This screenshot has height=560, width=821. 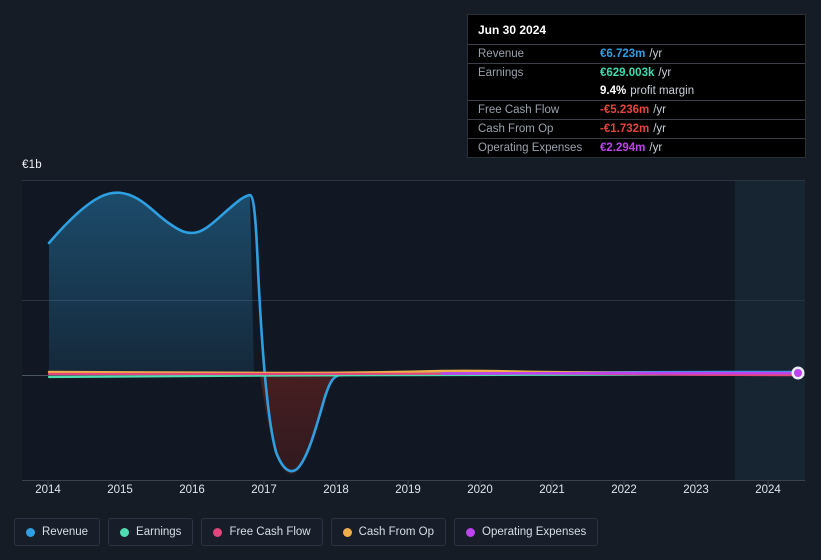 What do you see at coordinates (552, 490) in the screenshot?
I see `x-tick-2021: 2021` at bounding box center [552, 490].